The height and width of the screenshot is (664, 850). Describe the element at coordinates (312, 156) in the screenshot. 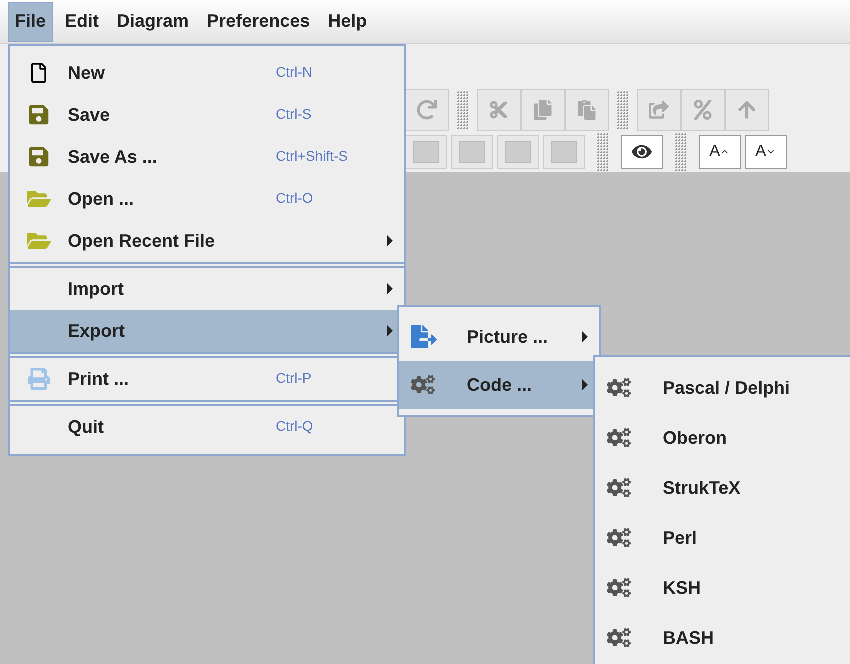

I see `shortcut-label: Ctrl+Shift-S` at that location.